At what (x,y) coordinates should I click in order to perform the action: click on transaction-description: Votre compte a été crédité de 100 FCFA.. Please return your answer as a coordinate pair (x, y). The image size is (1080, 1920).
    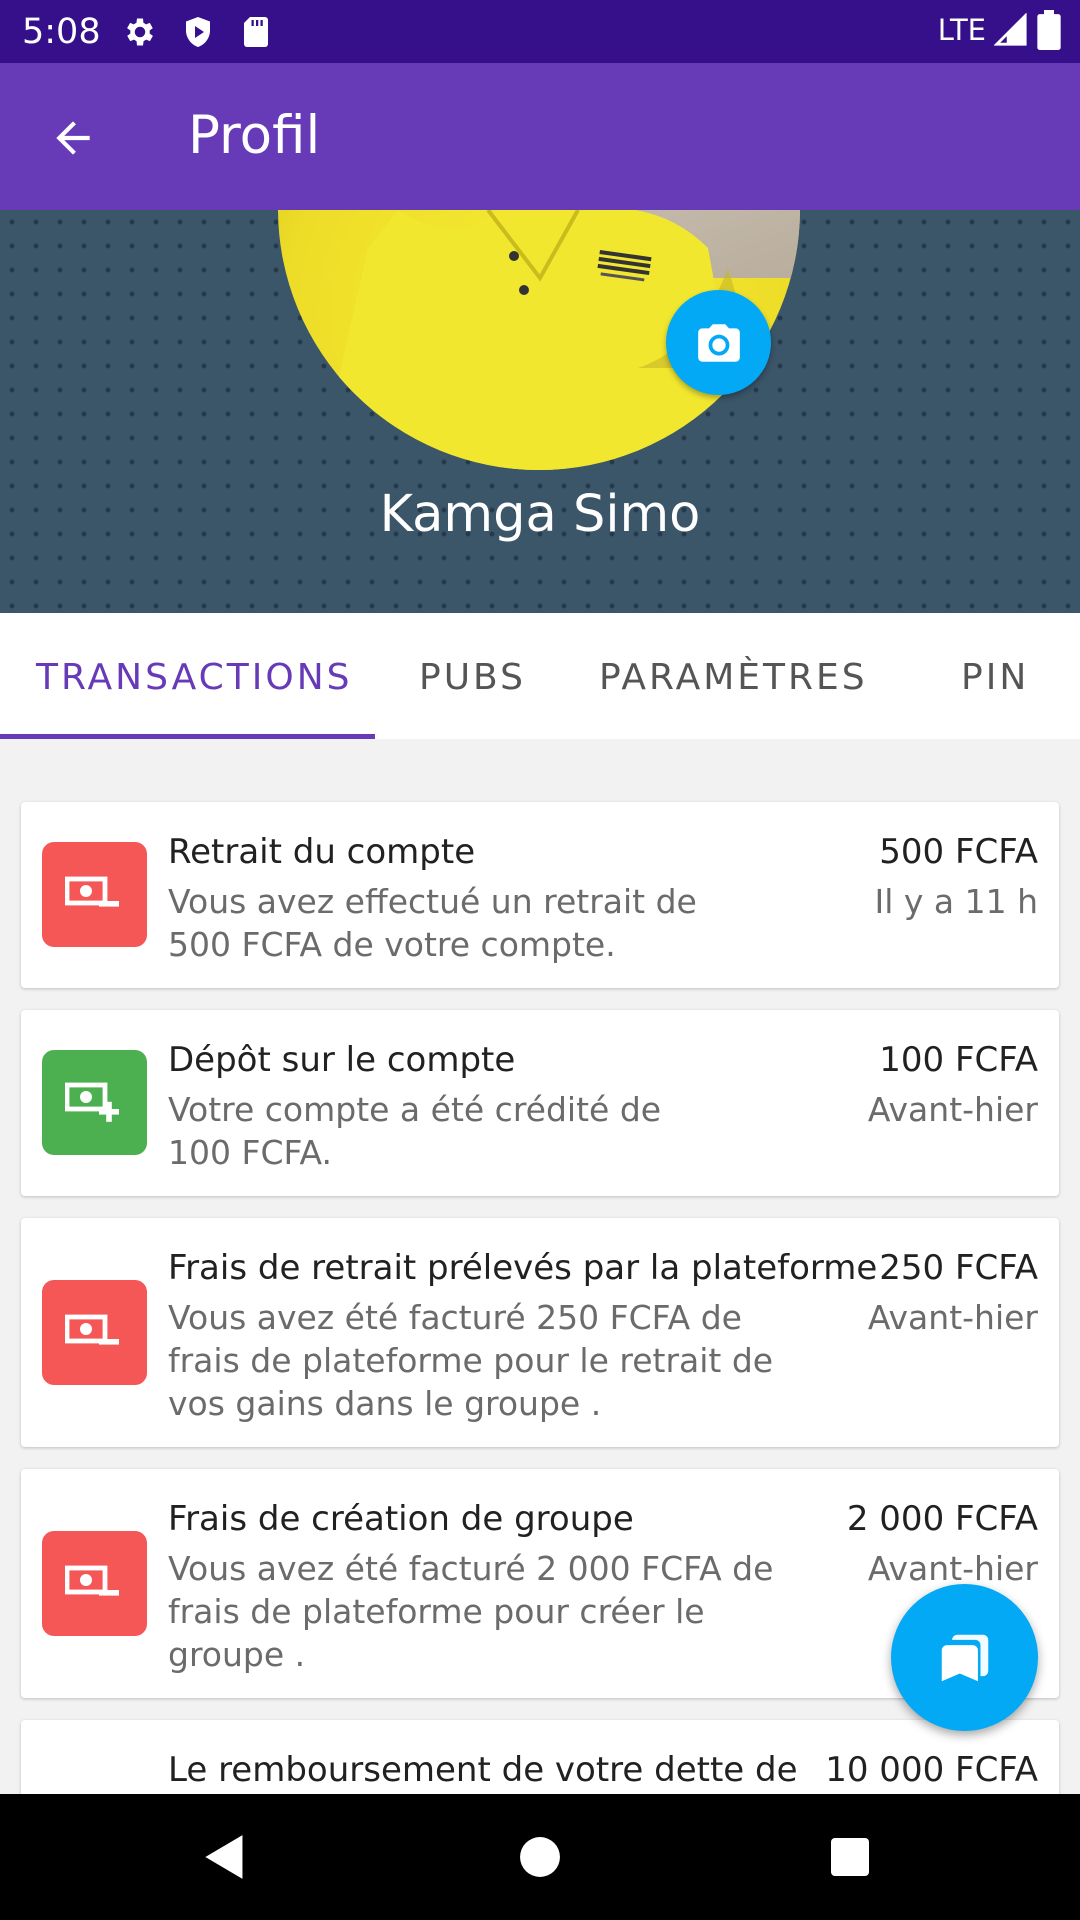
    Looking at the image, I should click on (415, 1131).